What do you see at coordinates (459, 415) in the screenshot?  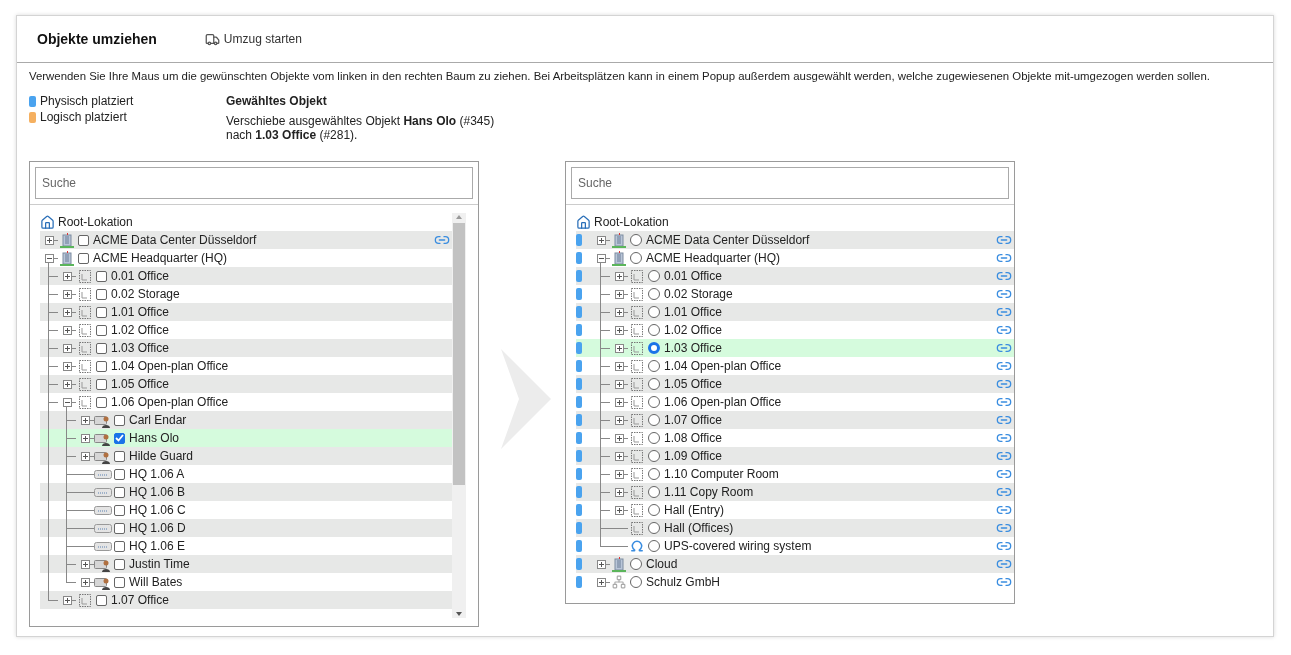 I see `scrollbar` at bounding box center [459, 415].